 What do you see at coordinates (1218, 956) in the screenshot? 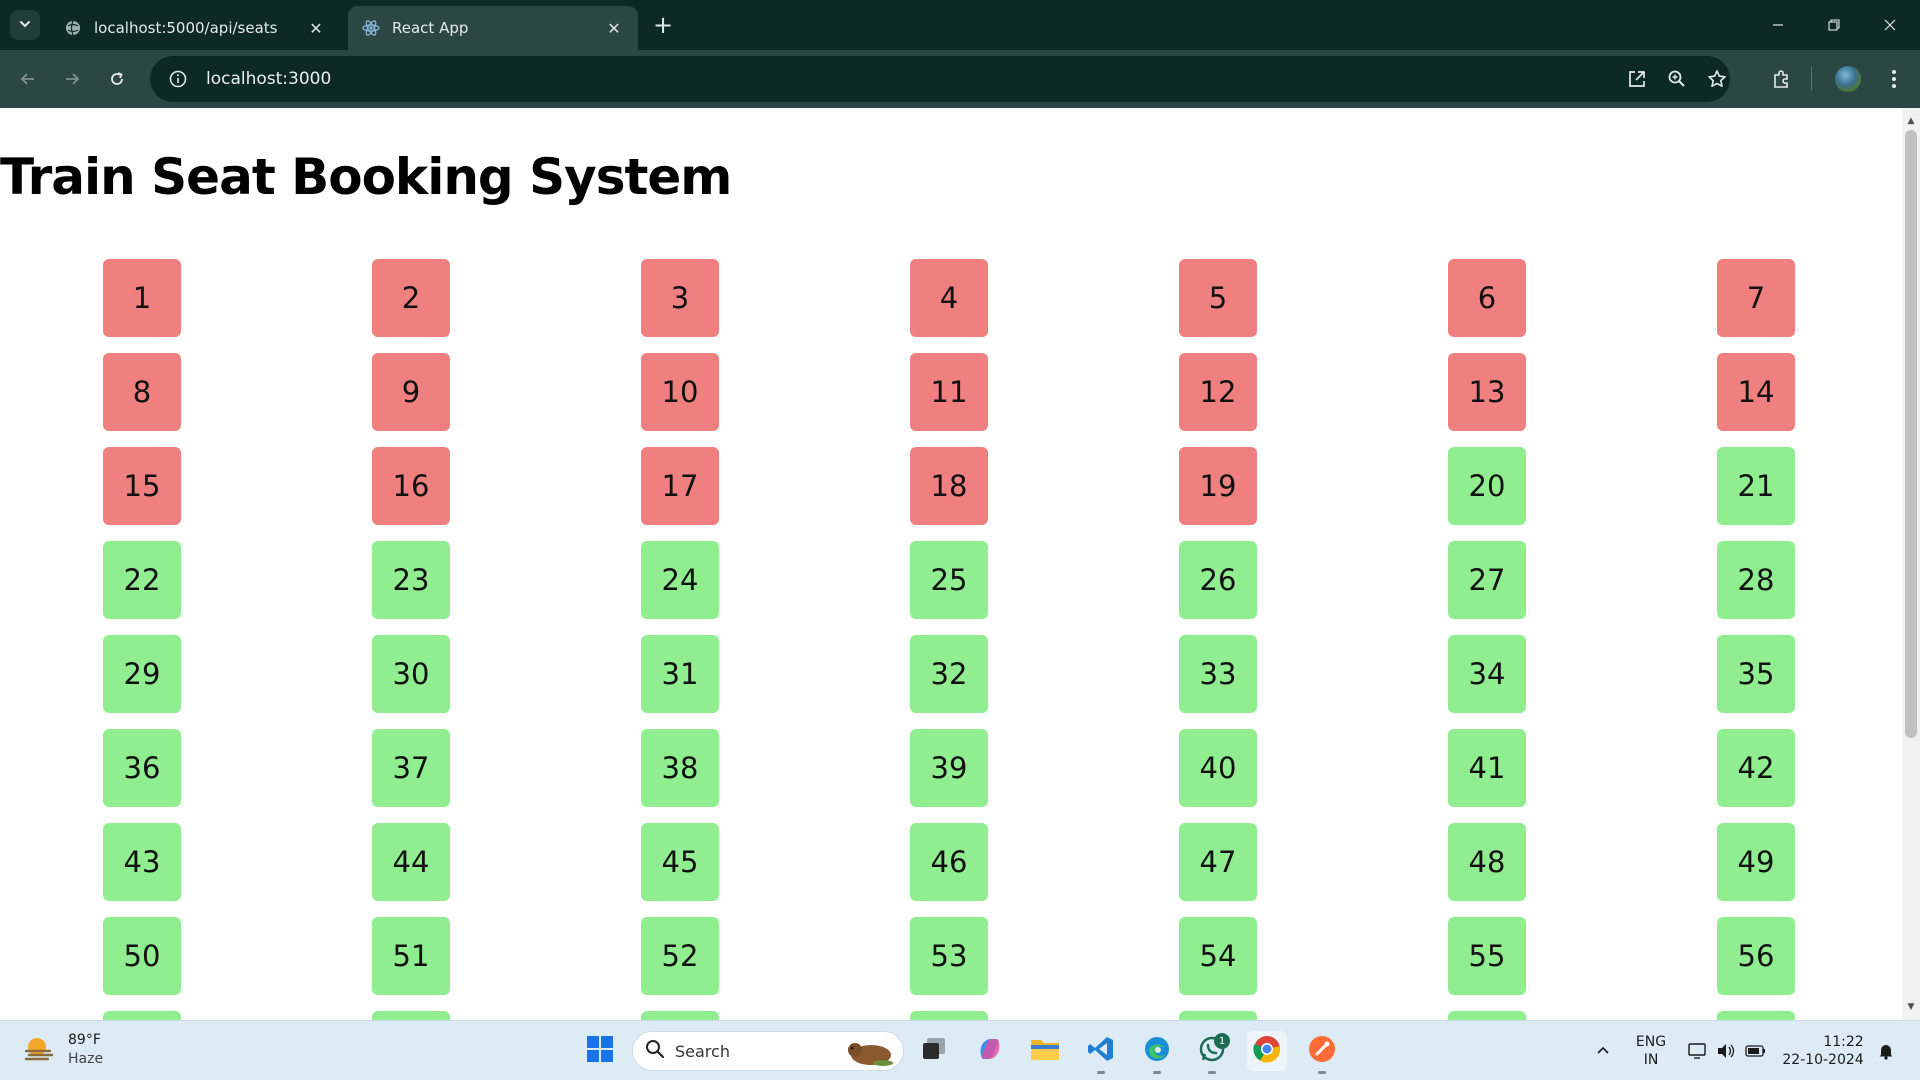
I see `seat-54: 54` at bounding box center [1218, 956].